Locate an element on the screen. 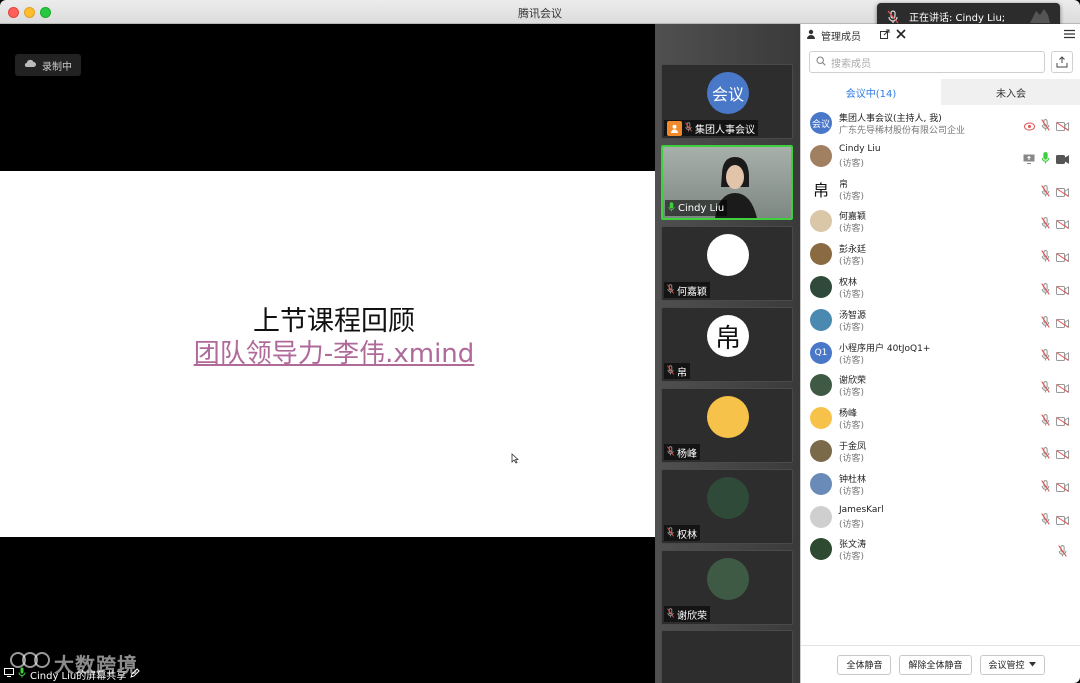 The width and height of the screenshot is (1080, 683). member-name: JamesKarl is located at coordinates (861, 509).